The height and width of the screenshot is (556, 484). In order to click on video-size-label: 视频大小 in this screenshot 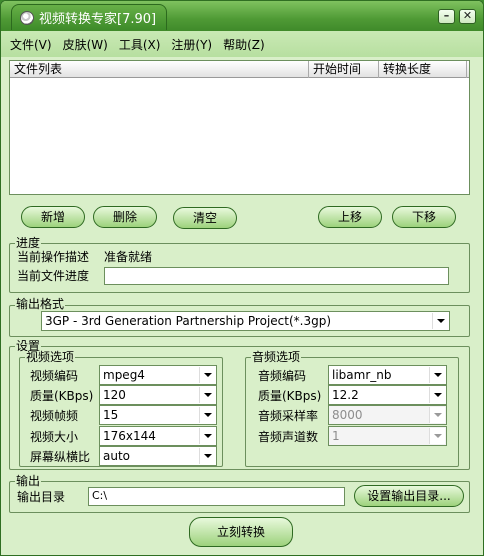, I will do `click(54, 437)`.